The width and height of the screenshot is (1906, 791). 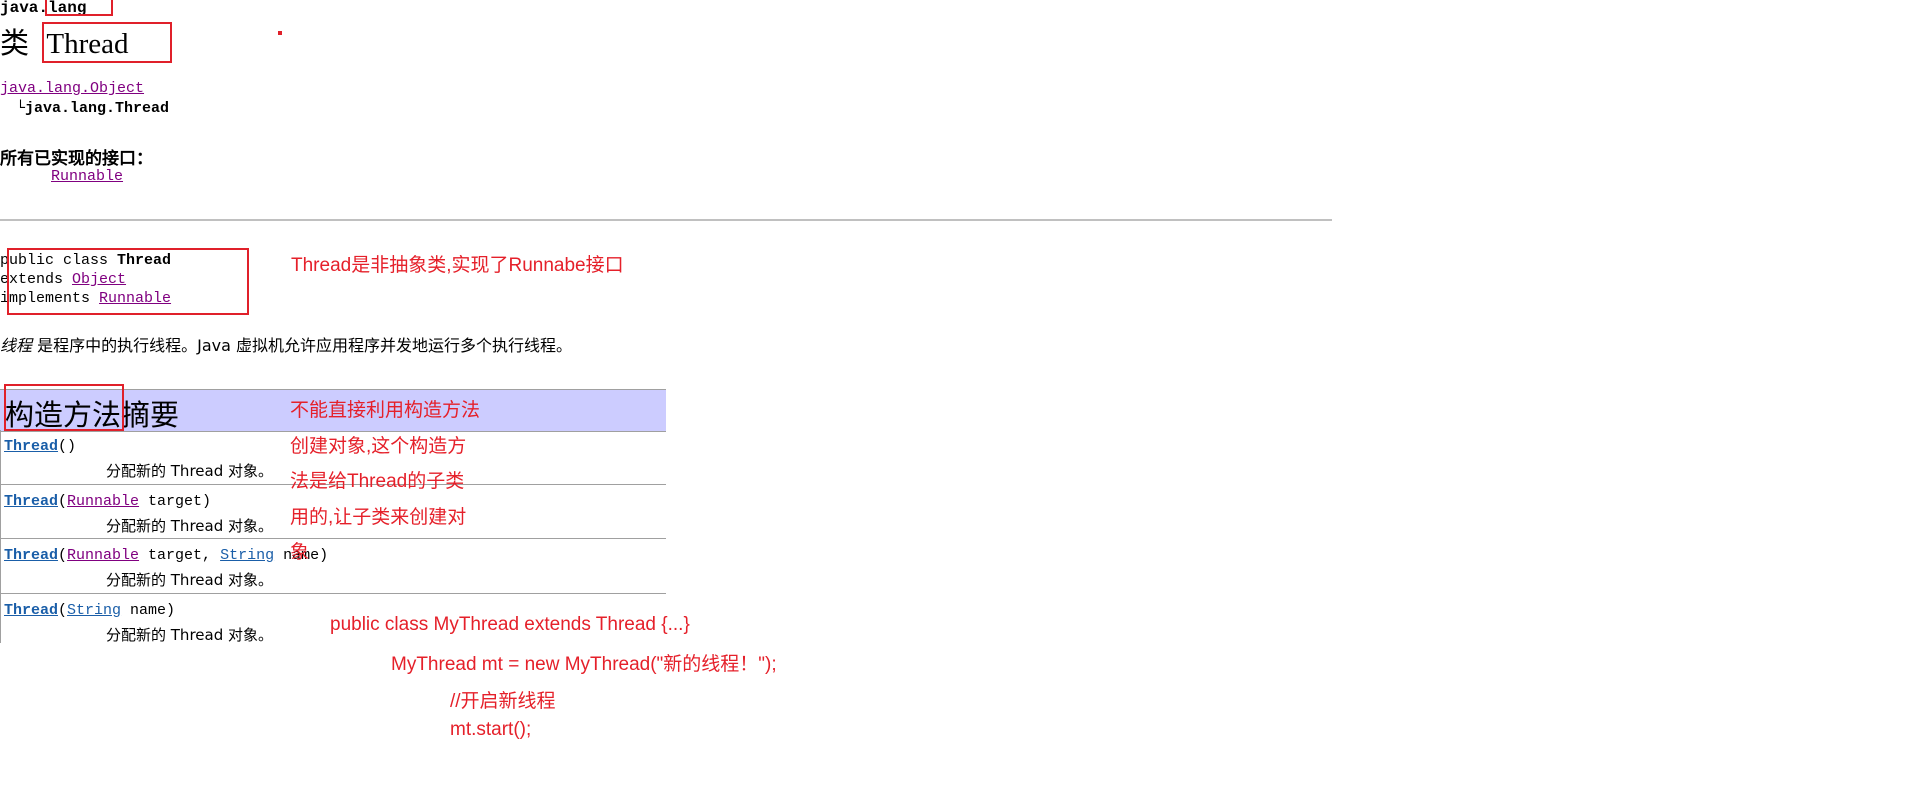 What do you see at coordinates (457, 265) in the screenshot?
I see `annotation-class-note: Thread是非抽象类,实现了Runnabe接口` at bounding box center [457, 265].